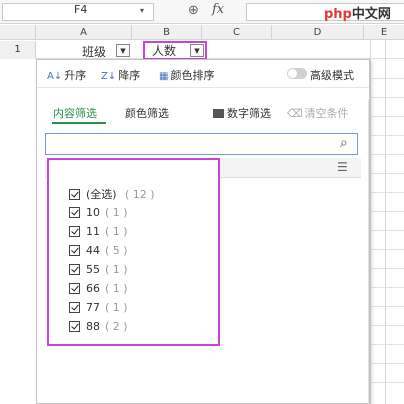 The width and height of the screenshot is (404, 404). I want to click on column-header-a: A, so click(84, 32).